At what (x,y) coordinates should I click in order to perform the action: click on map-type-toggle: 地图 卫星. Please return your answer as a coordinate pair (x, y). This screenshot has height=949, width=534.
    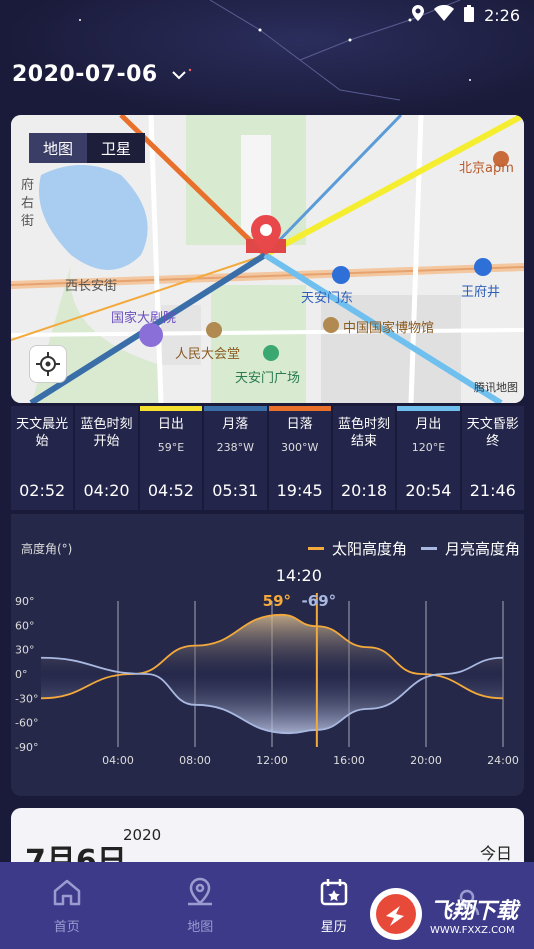
    Looking at the image, I should click on (87, 148).